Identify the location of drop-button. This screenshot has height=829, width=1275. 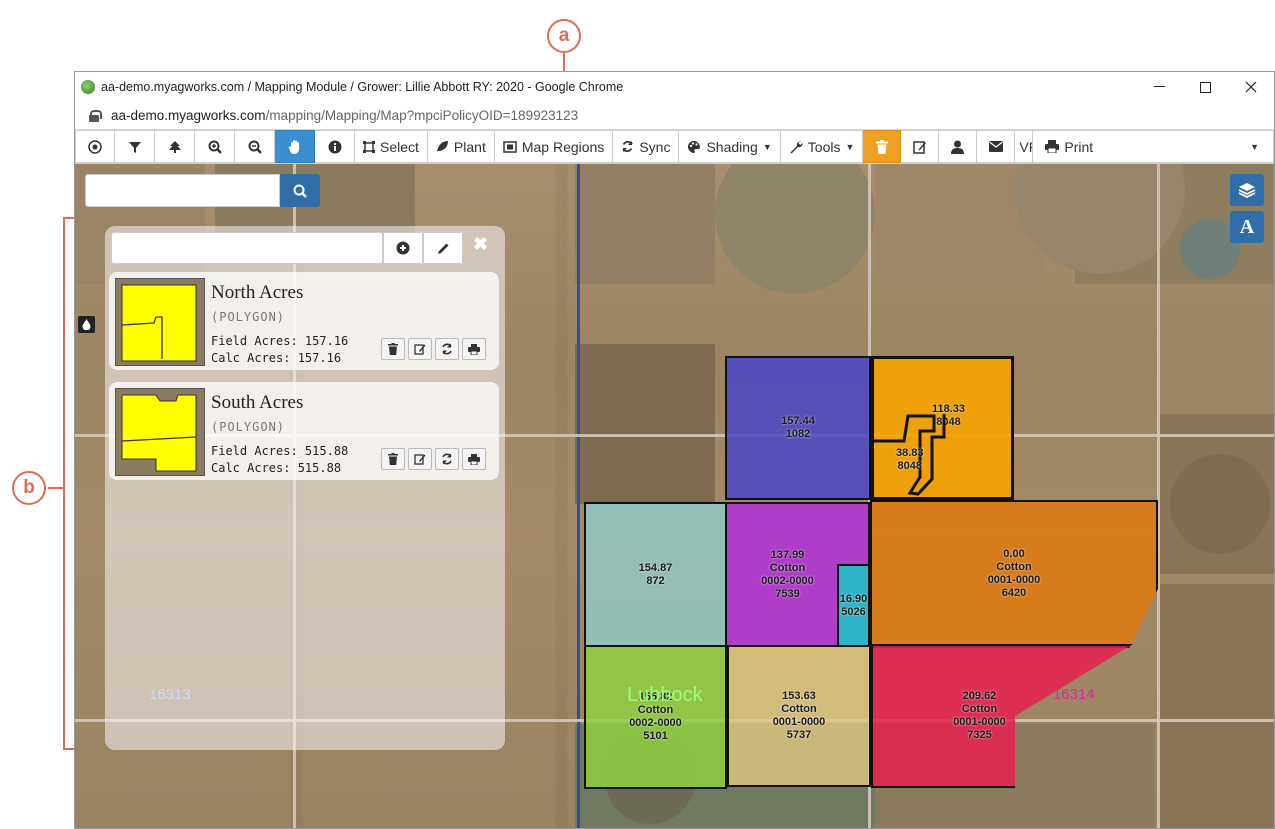
(86, 324).